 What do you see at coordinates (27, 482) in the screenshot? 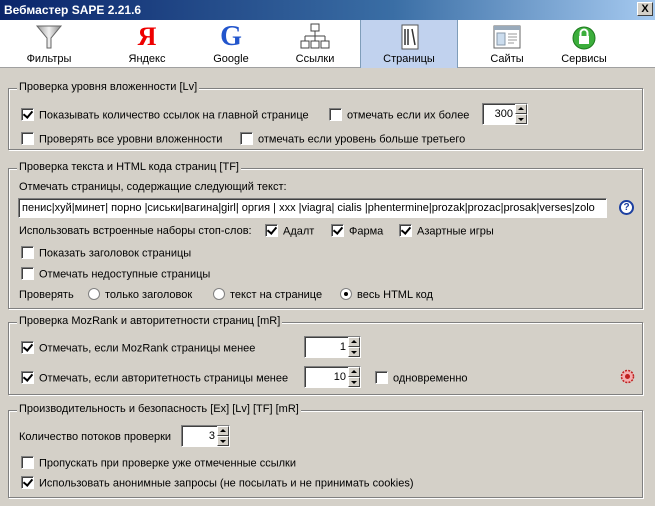
I see `anonymous-checkbox-box` at bounding box center [27, 482].